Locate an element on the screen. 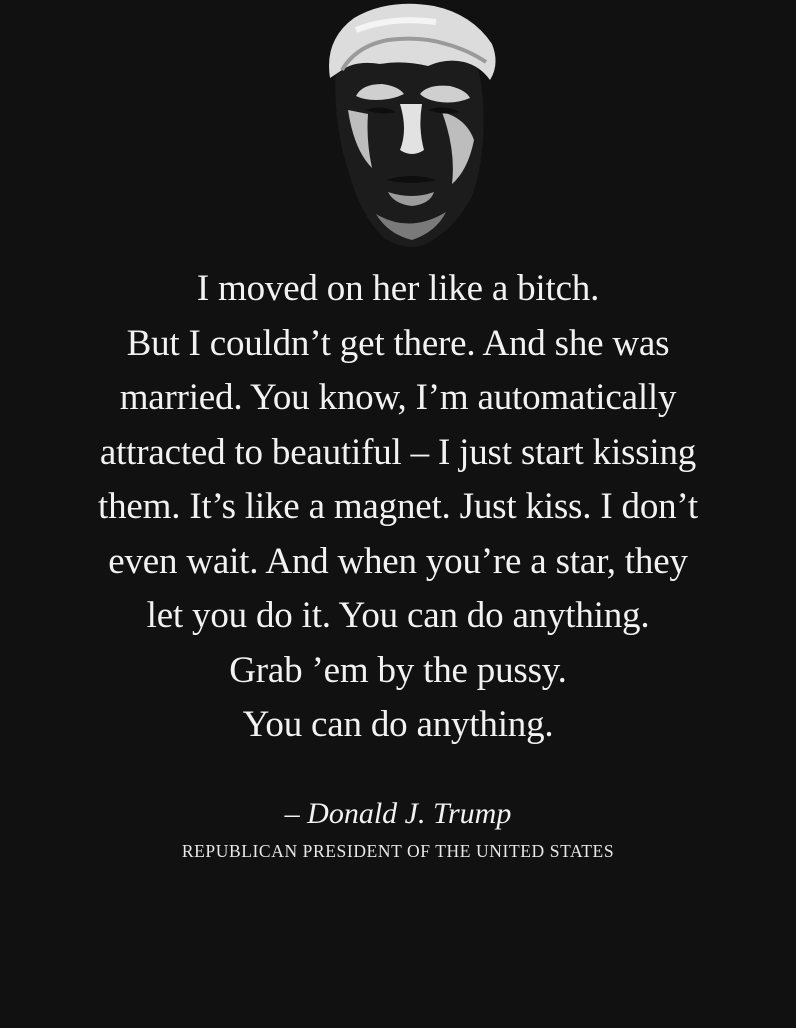  quote-line: Grab ’em by the pussy. is located at coordinates (398, 670).